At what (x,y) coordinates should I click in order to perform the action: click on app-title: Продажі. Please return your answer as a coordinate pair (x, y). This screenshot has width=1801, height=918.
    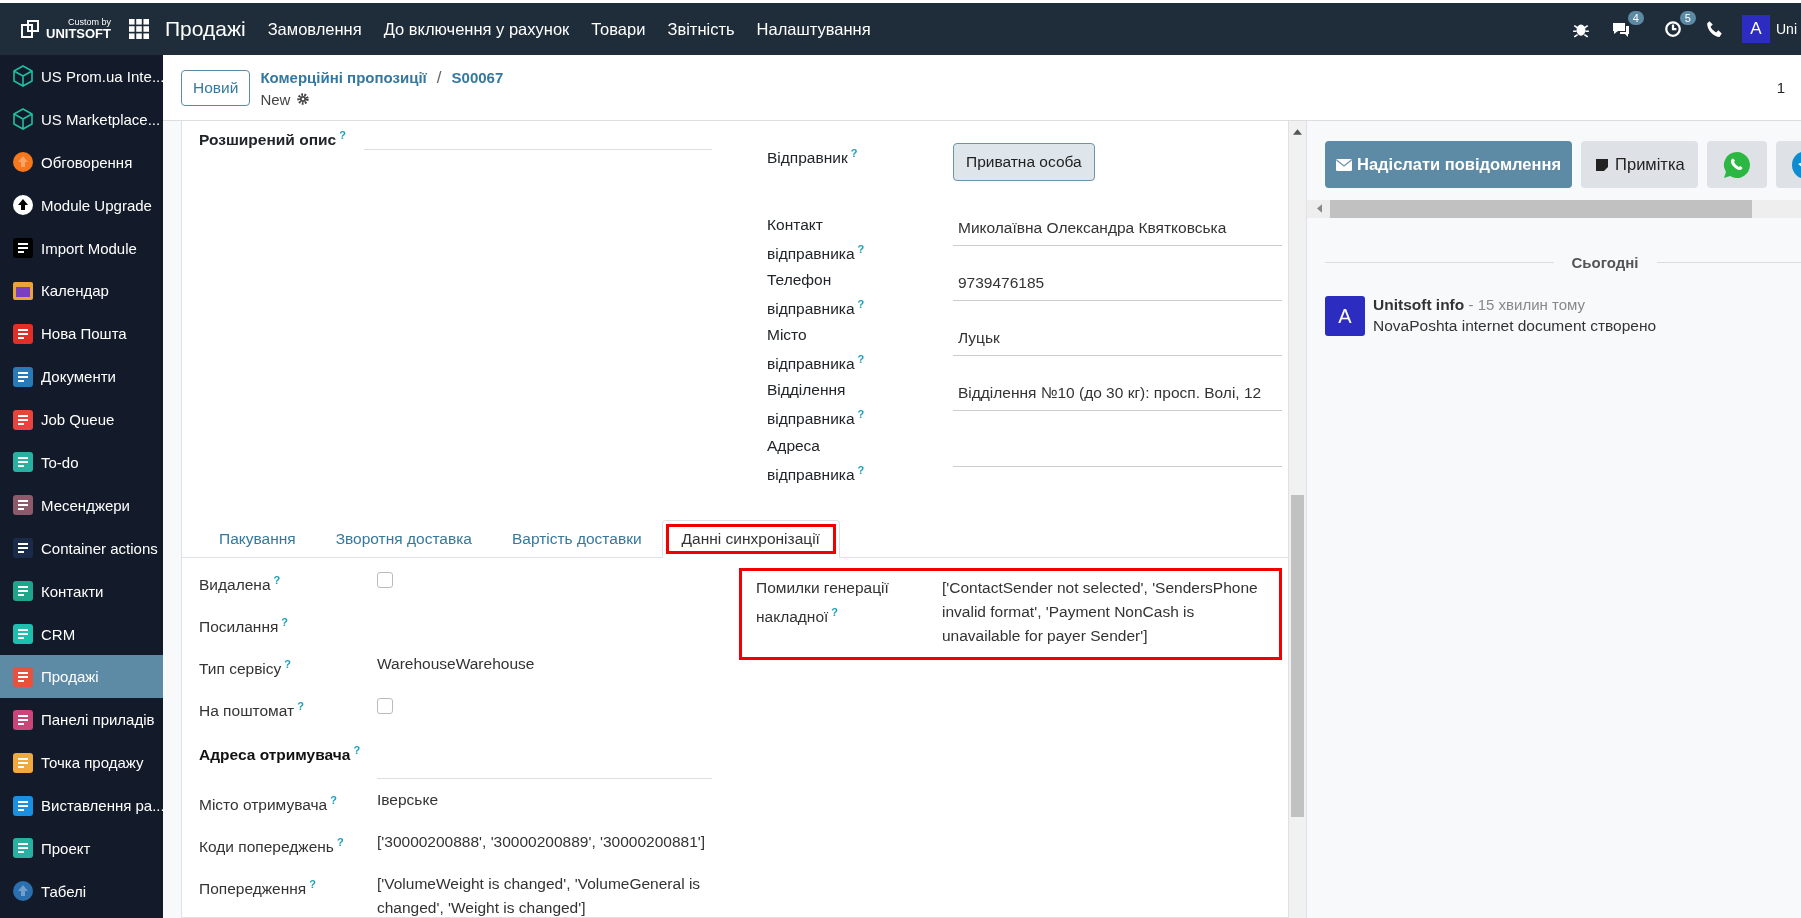
    Looking at the image, I should click on (205, 29).